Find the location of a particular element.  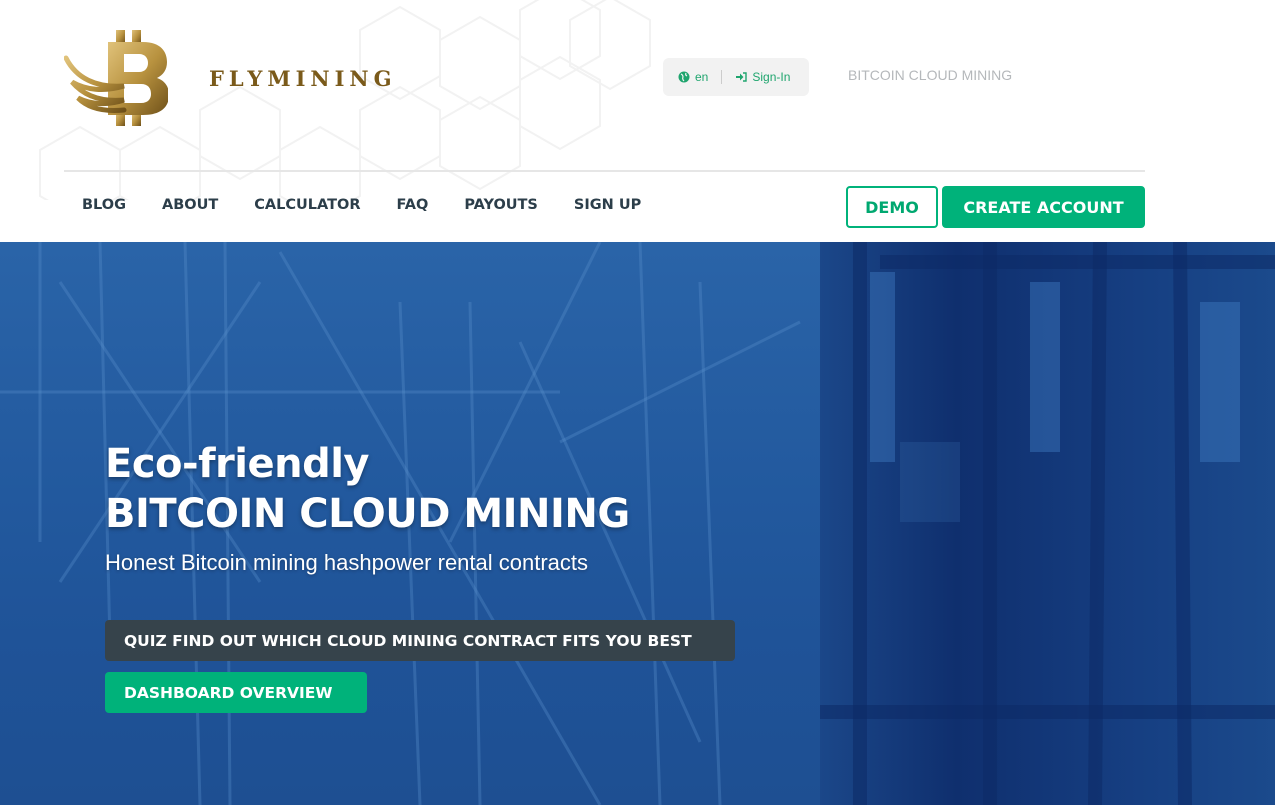

sign-in-link: Sign-In is located at coordinates (771, 77).